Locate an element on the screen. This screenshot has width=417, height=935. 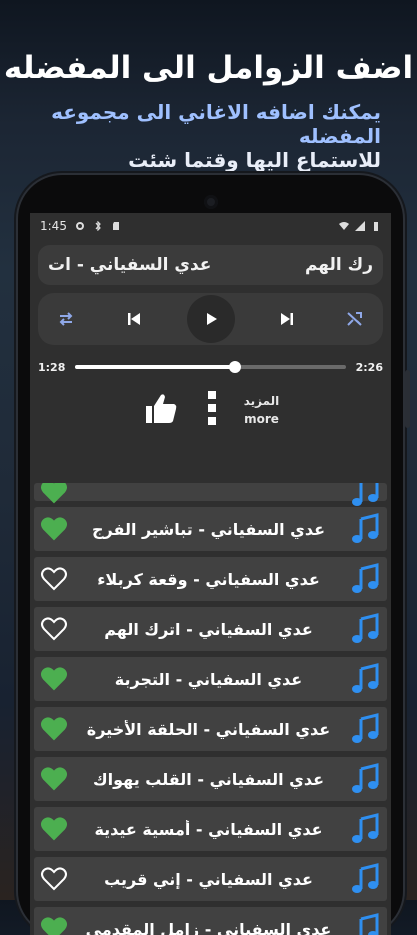
song-row: عدي السفياني - وقعة كربلاء is located at coordinates (210, 579).